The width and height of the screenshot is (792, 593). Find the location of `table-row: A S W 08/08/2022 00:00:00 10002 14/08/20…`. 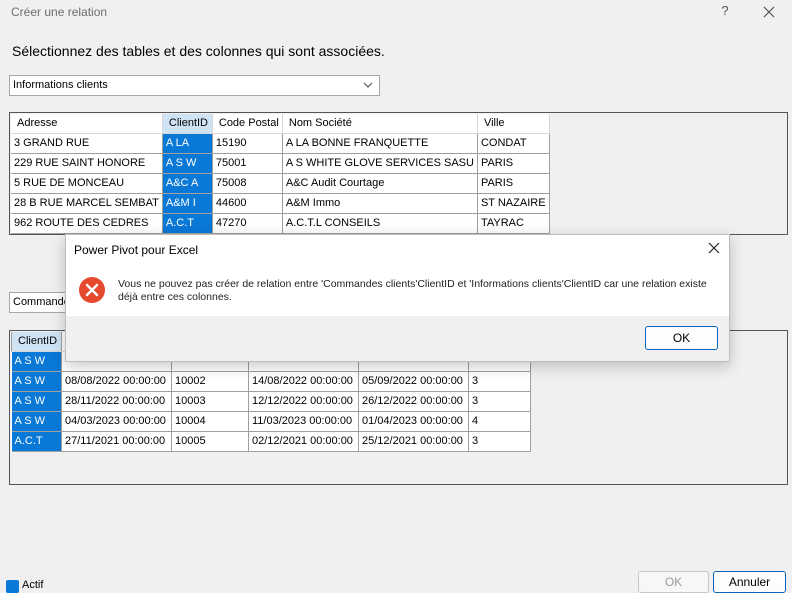

table-row: A S W 08/08/2022 00:00:00 10002 14/08/20… is located at coordinates (271, 381).